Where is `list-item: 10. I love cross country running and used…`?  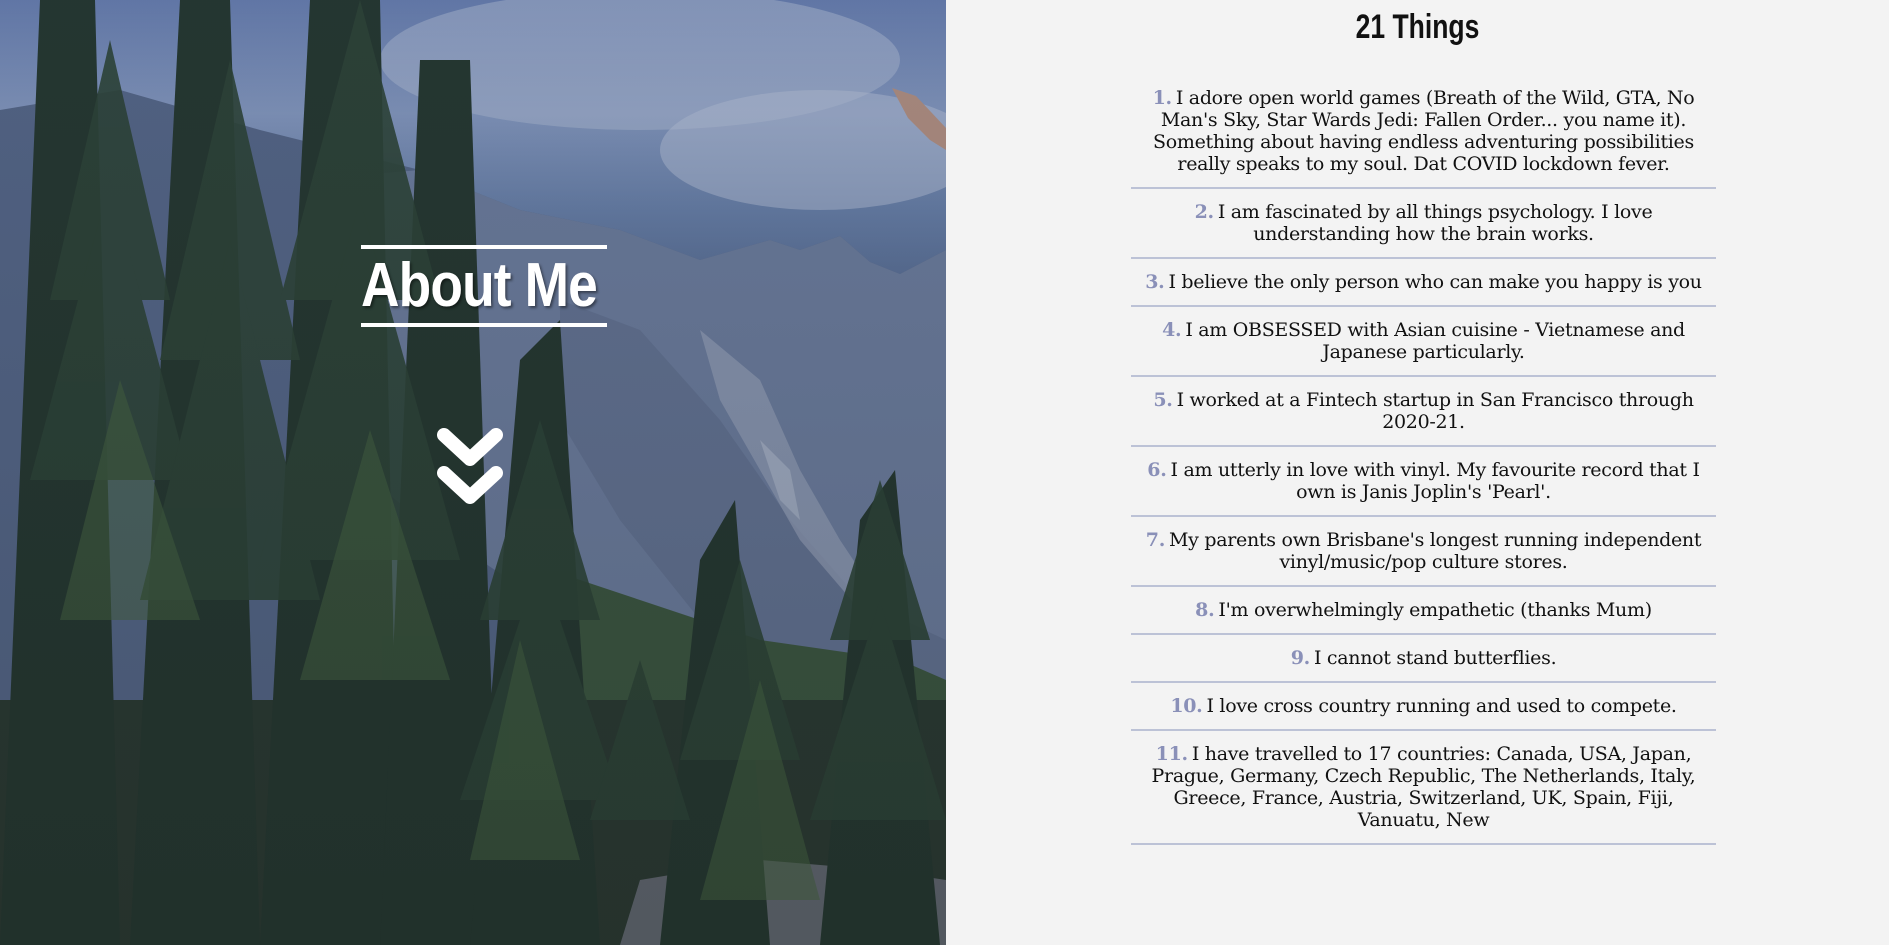
list-item: 10. I love cross country running and used… is located at coordinates (1423, 707).